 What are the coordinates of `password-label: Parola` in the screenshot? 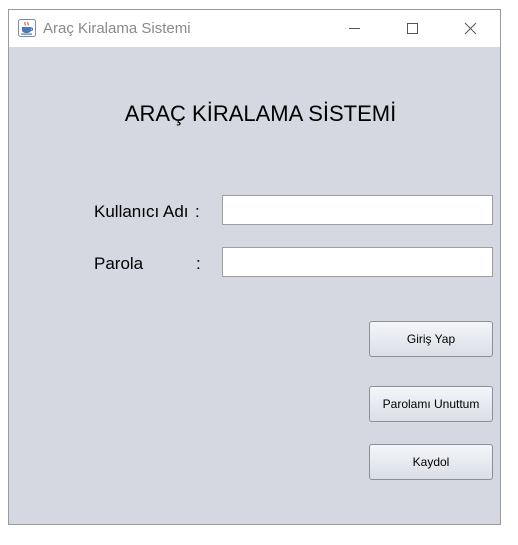 It's located at (119, 263).